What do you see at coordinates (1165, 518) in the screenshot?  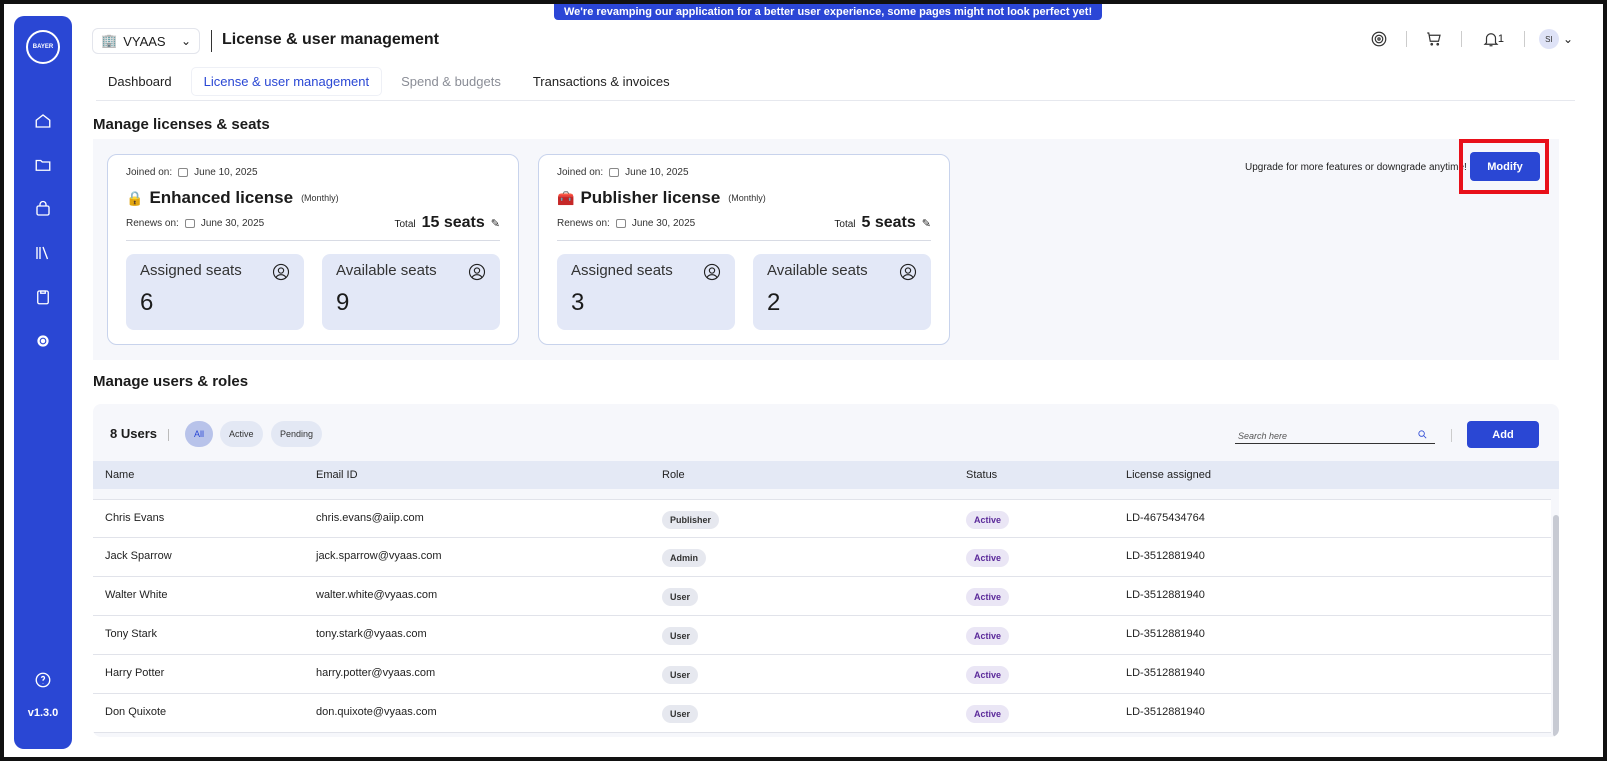 I see `license-id: LD-4675434764` at bounding box center [1165, 518].